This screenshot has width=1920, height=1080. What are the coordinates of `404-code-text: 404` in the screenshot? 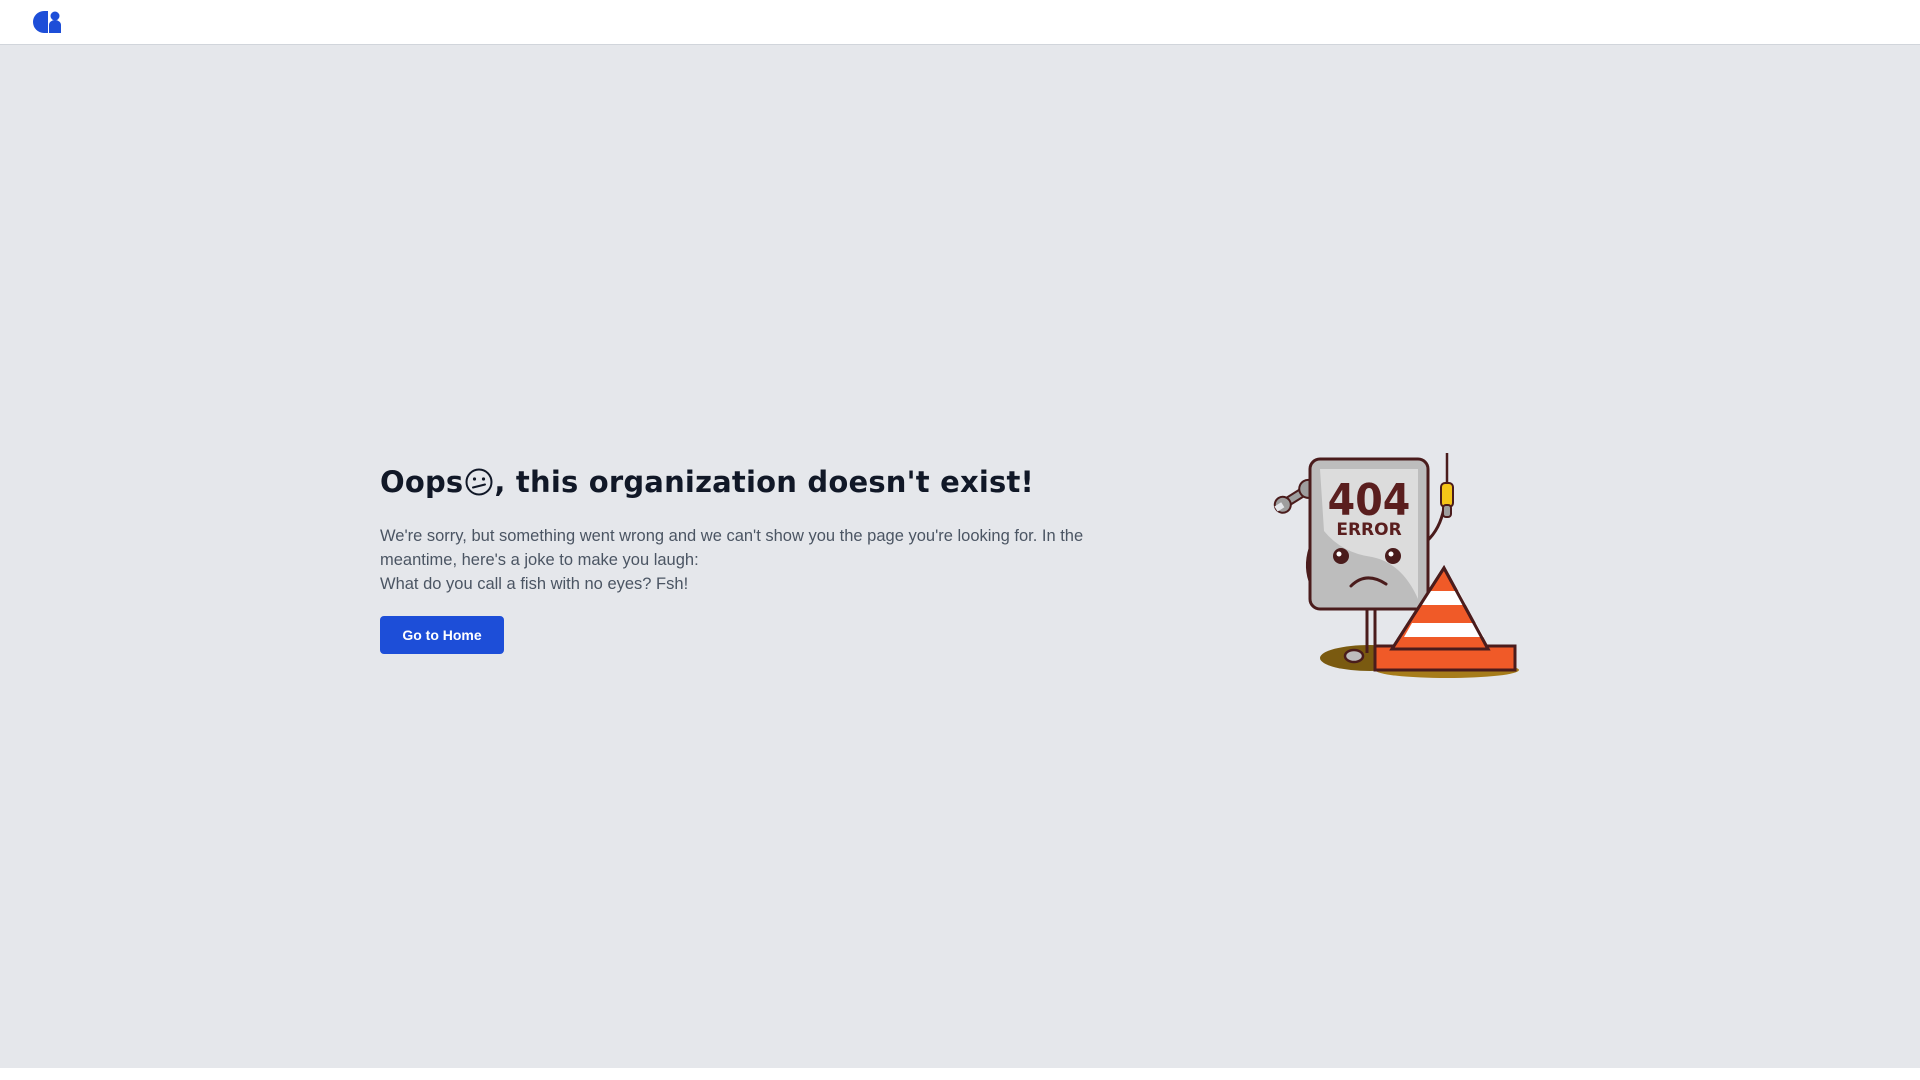 It's located at (1369, 500).